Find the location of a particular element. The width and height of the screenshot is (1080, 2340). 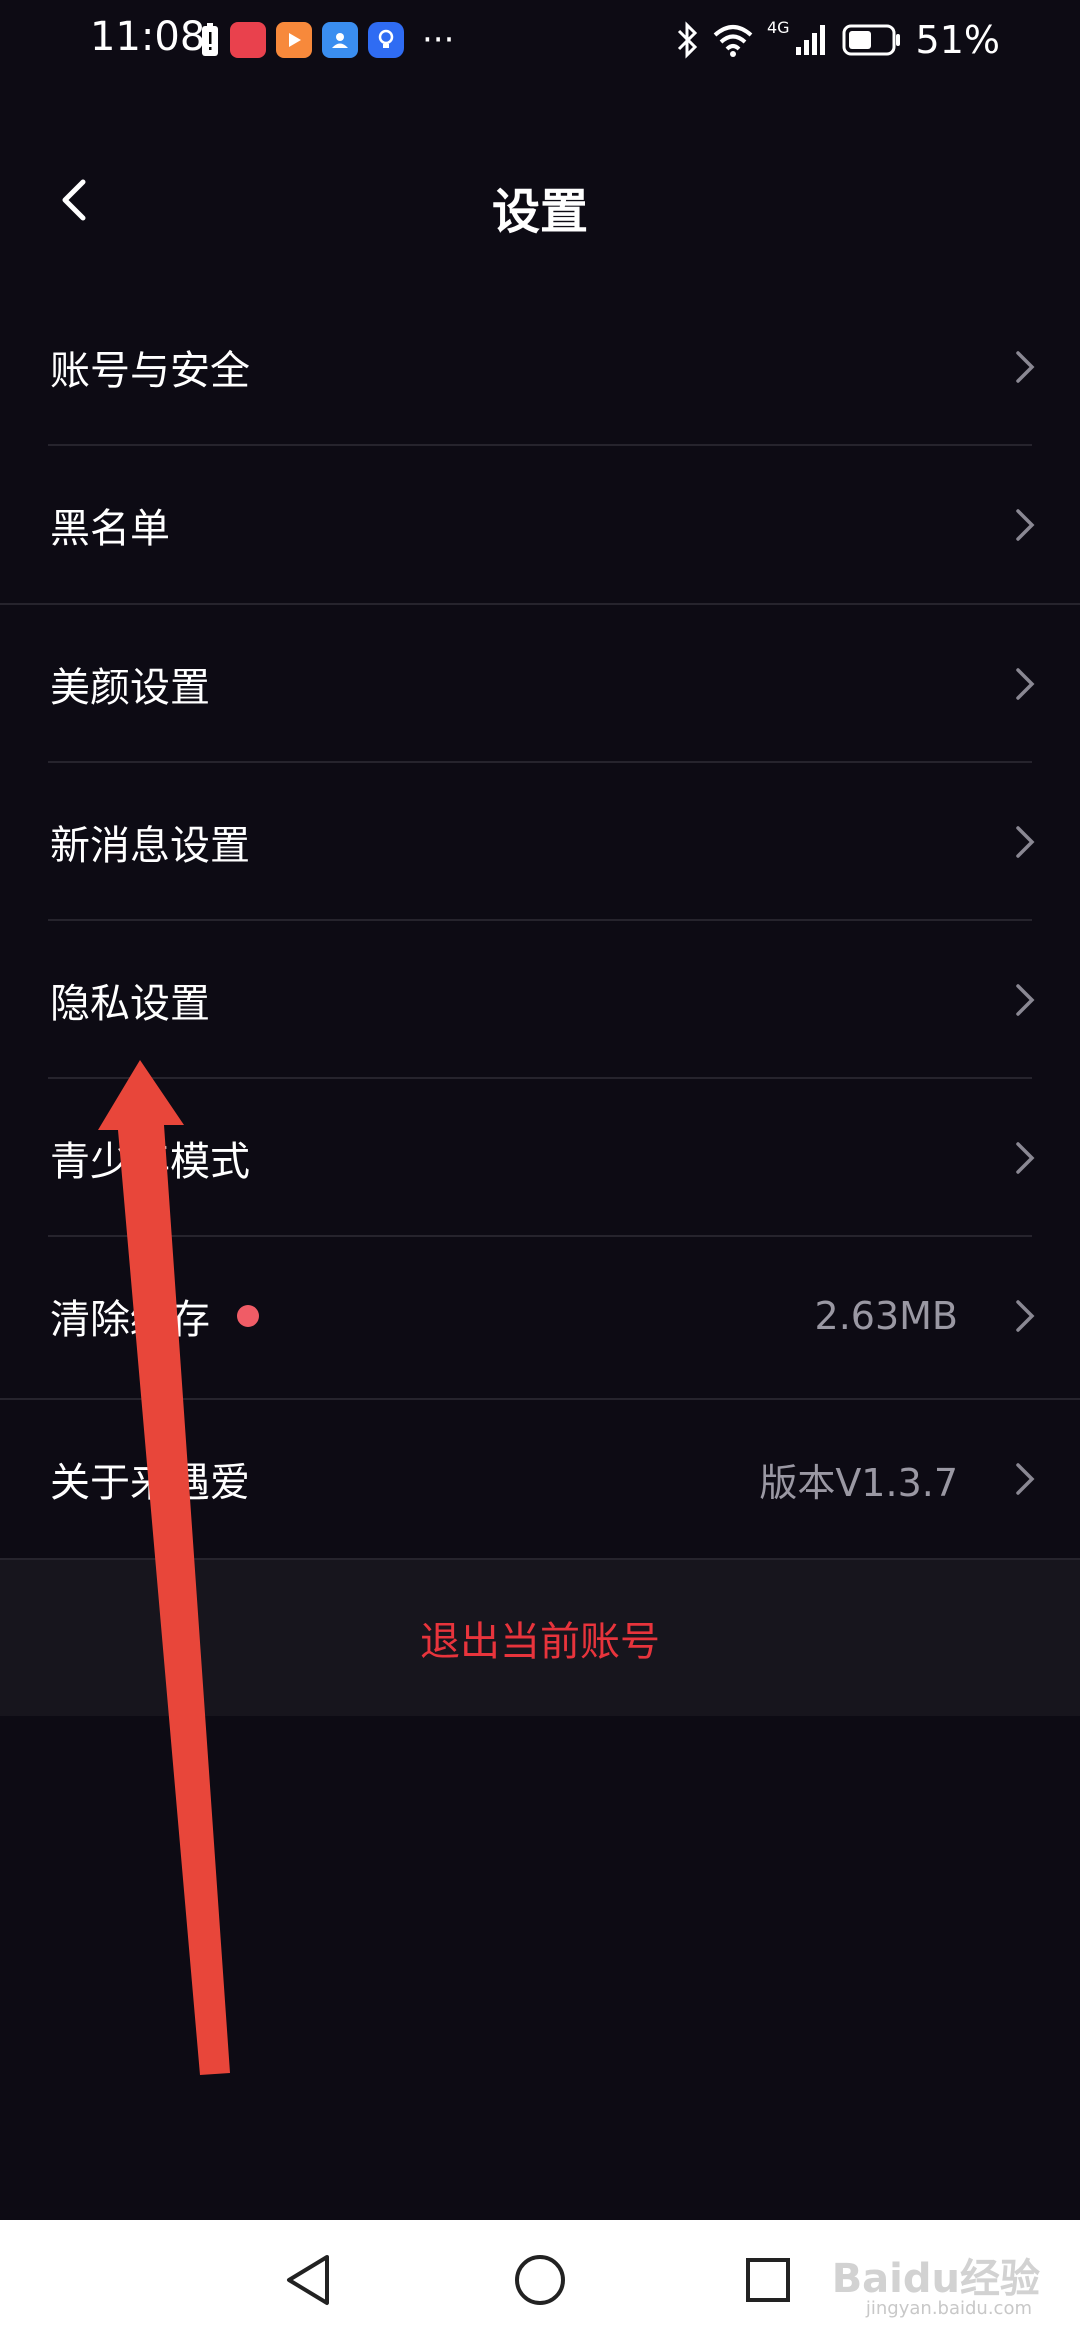

settings-row-teen-mode: 青少年模式 is located at coordinates (540, 1158).